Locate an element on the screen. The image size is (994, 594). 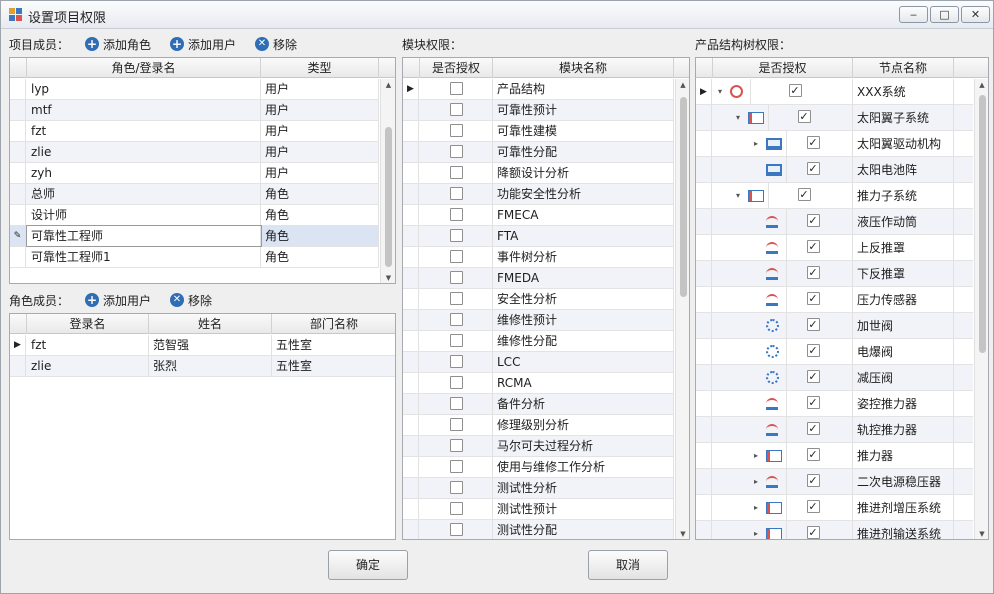
cell-node-name: 姿控推力器 is located at coordinates (903, 404).